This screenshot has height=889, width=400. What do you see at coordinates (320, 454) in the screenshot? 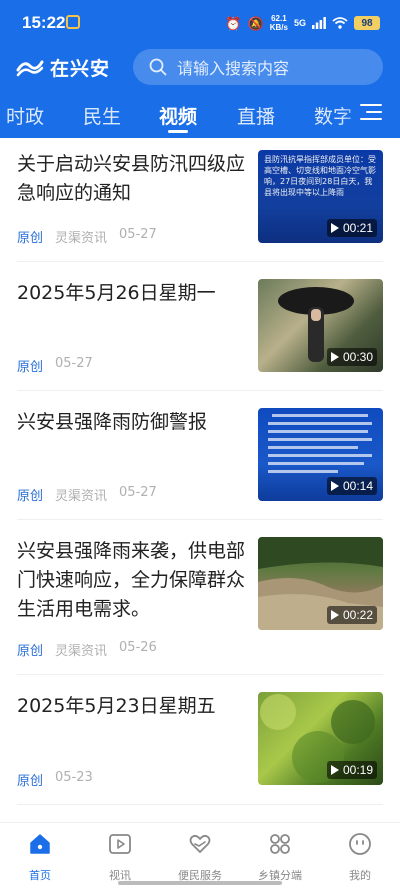
I see `video-thumbnail: 00:14` at bounding box center [320, 454].